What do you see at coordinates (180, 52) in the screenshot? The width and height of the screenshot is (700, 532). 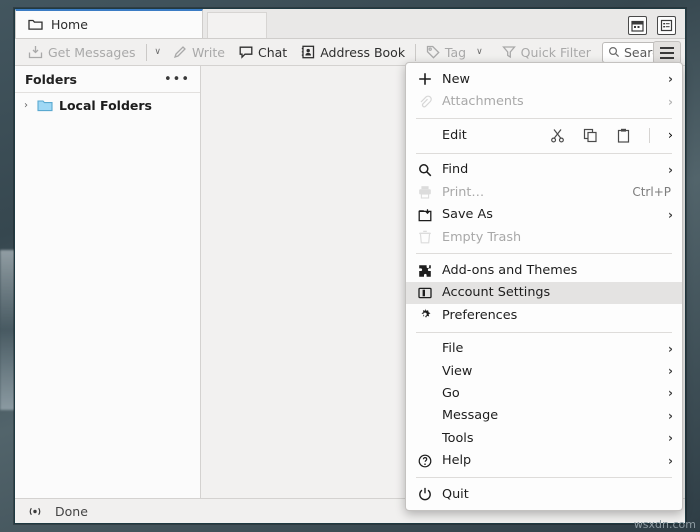 I see `pencil-icon` at bounding box center [180, 52].